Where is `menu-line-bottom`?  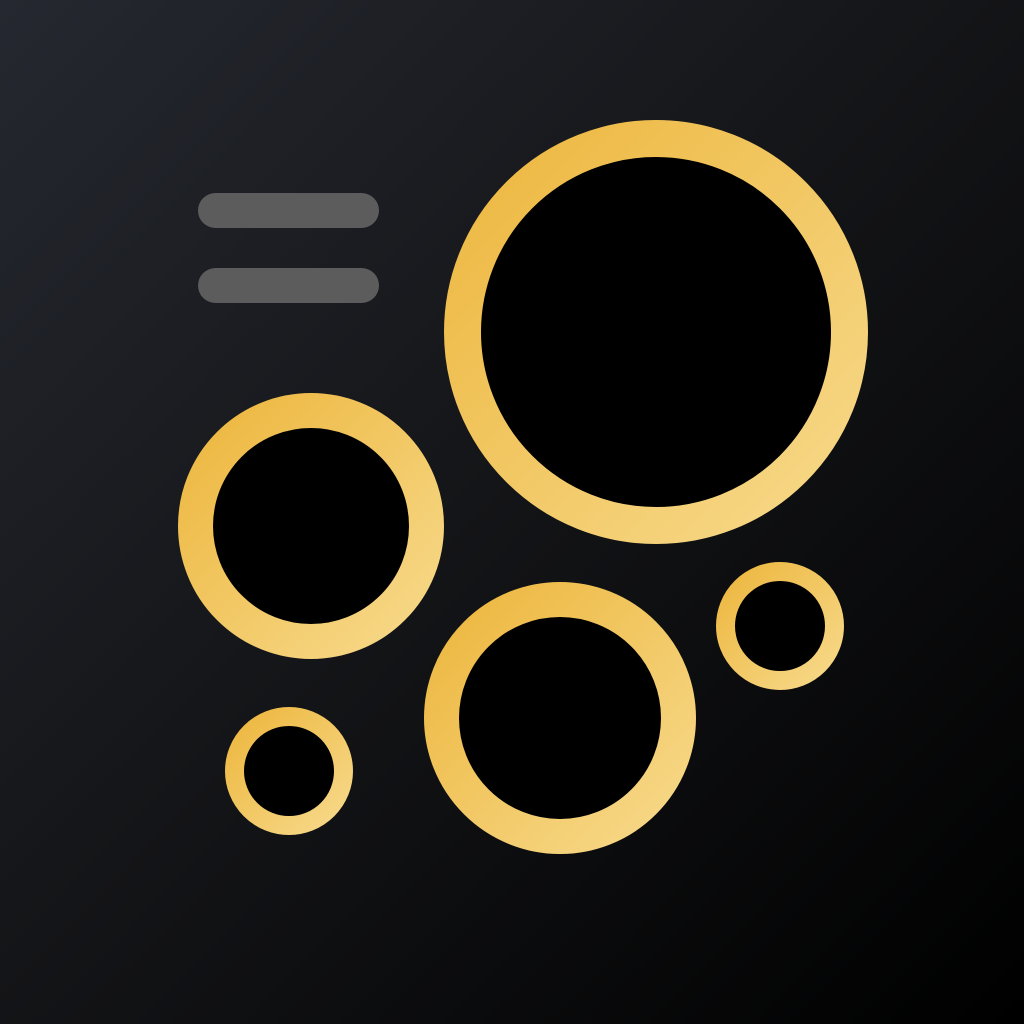
menu-line-bottom is located at coordinates (288, 285).